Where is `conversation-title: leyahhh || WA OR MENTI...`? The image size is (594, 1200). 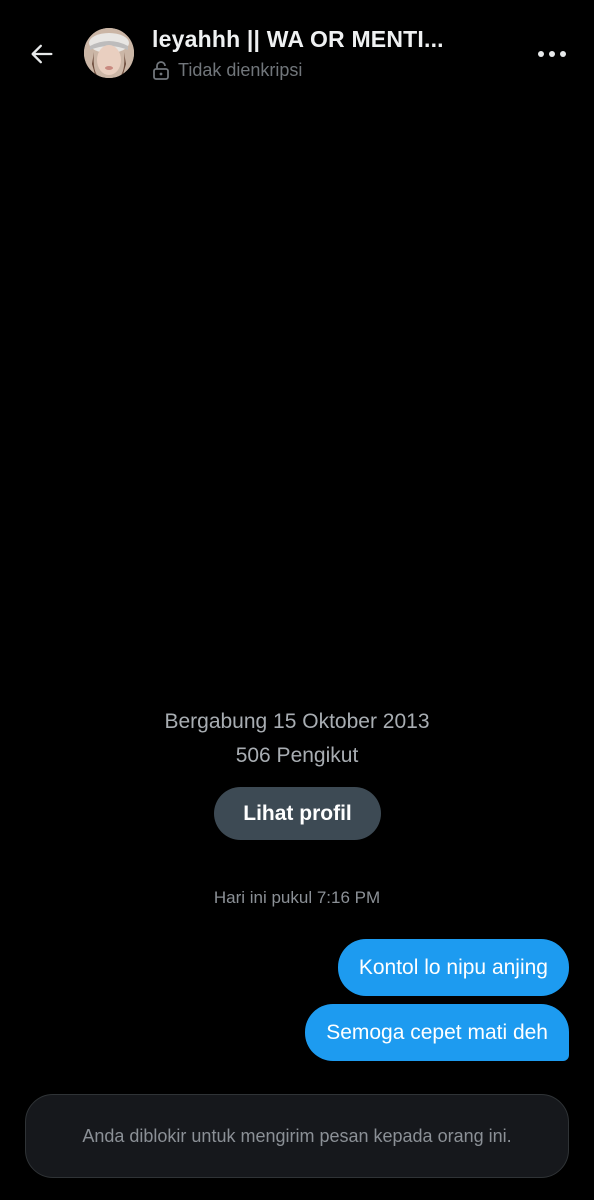 conversation-title: leyahhh || WA OR MENTI... is located at coordinates (322, 39).